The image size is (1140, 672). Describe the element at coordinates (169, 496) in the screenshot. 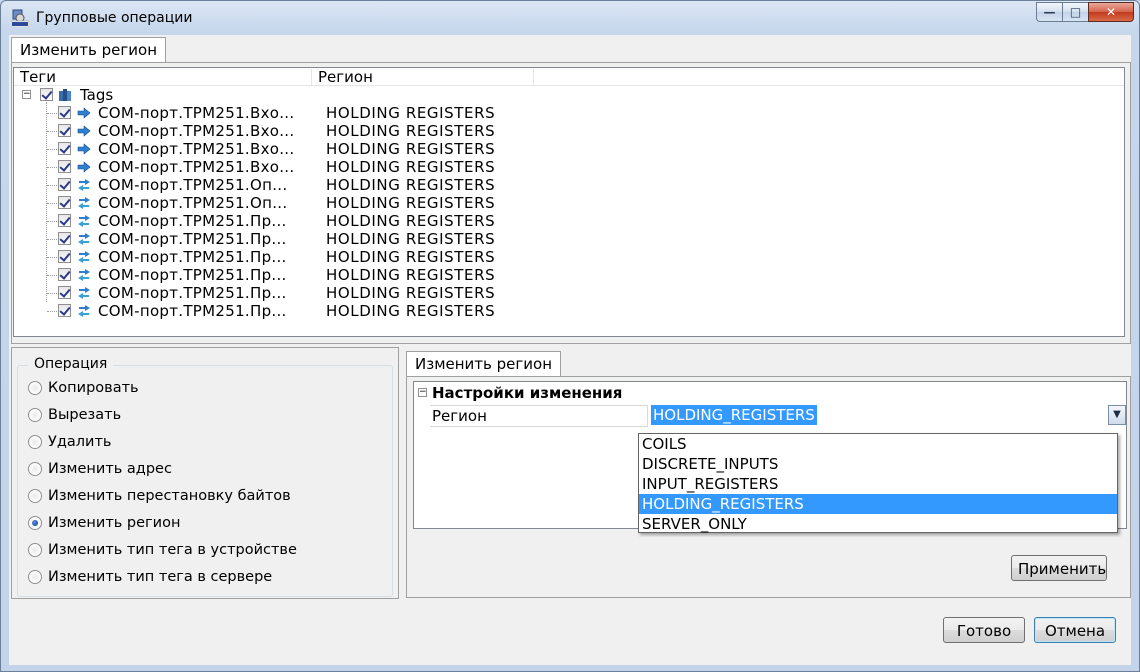

I see `radio-label: Изменить перестановку байтов` at that location.